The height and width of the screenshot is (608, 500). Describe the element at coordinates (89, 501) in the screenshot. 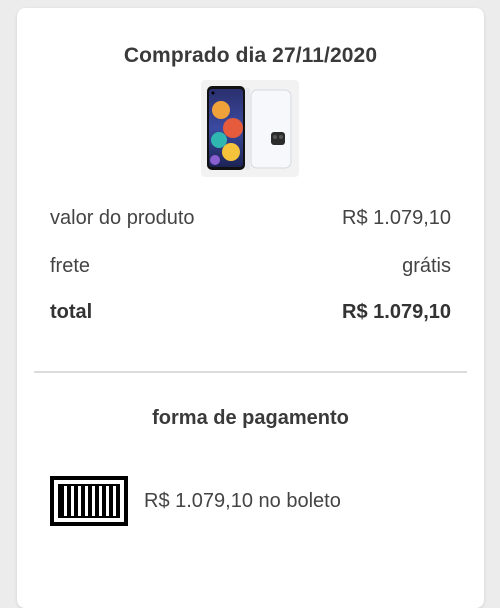

I see `barcode-icon` at that location.